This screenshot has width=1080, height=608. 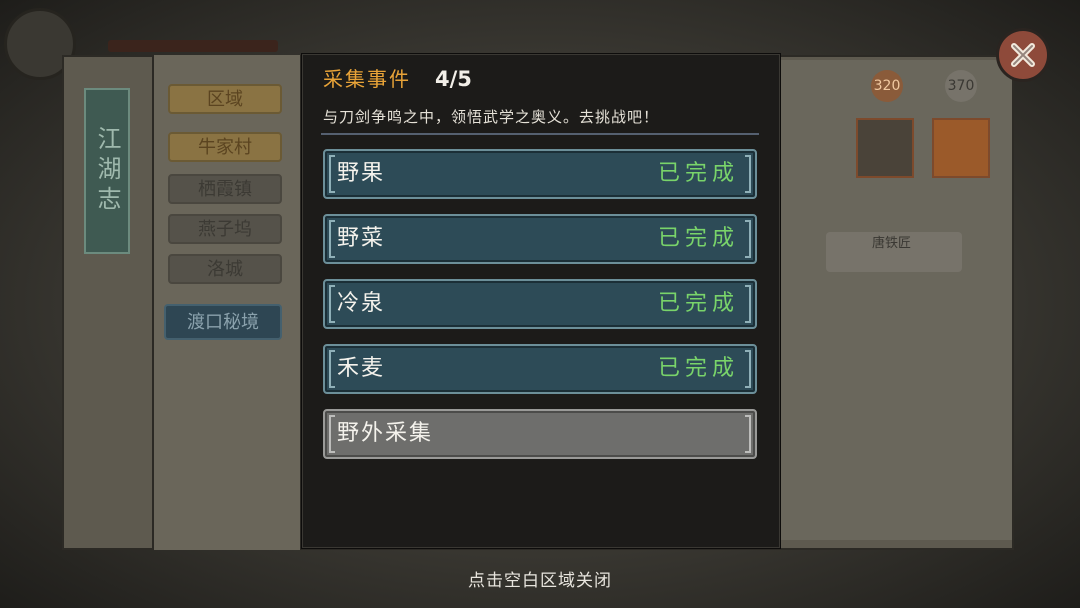 What do you see at coordinates (227, 302) in the screenshot?
I see `background-region-column` at bounding box center [227, 302].